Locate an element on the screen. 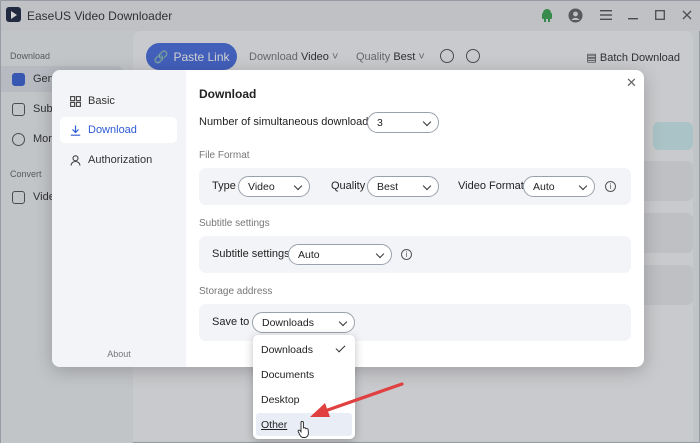  video-format-info-icon: i is located at coordinates (610, 186).